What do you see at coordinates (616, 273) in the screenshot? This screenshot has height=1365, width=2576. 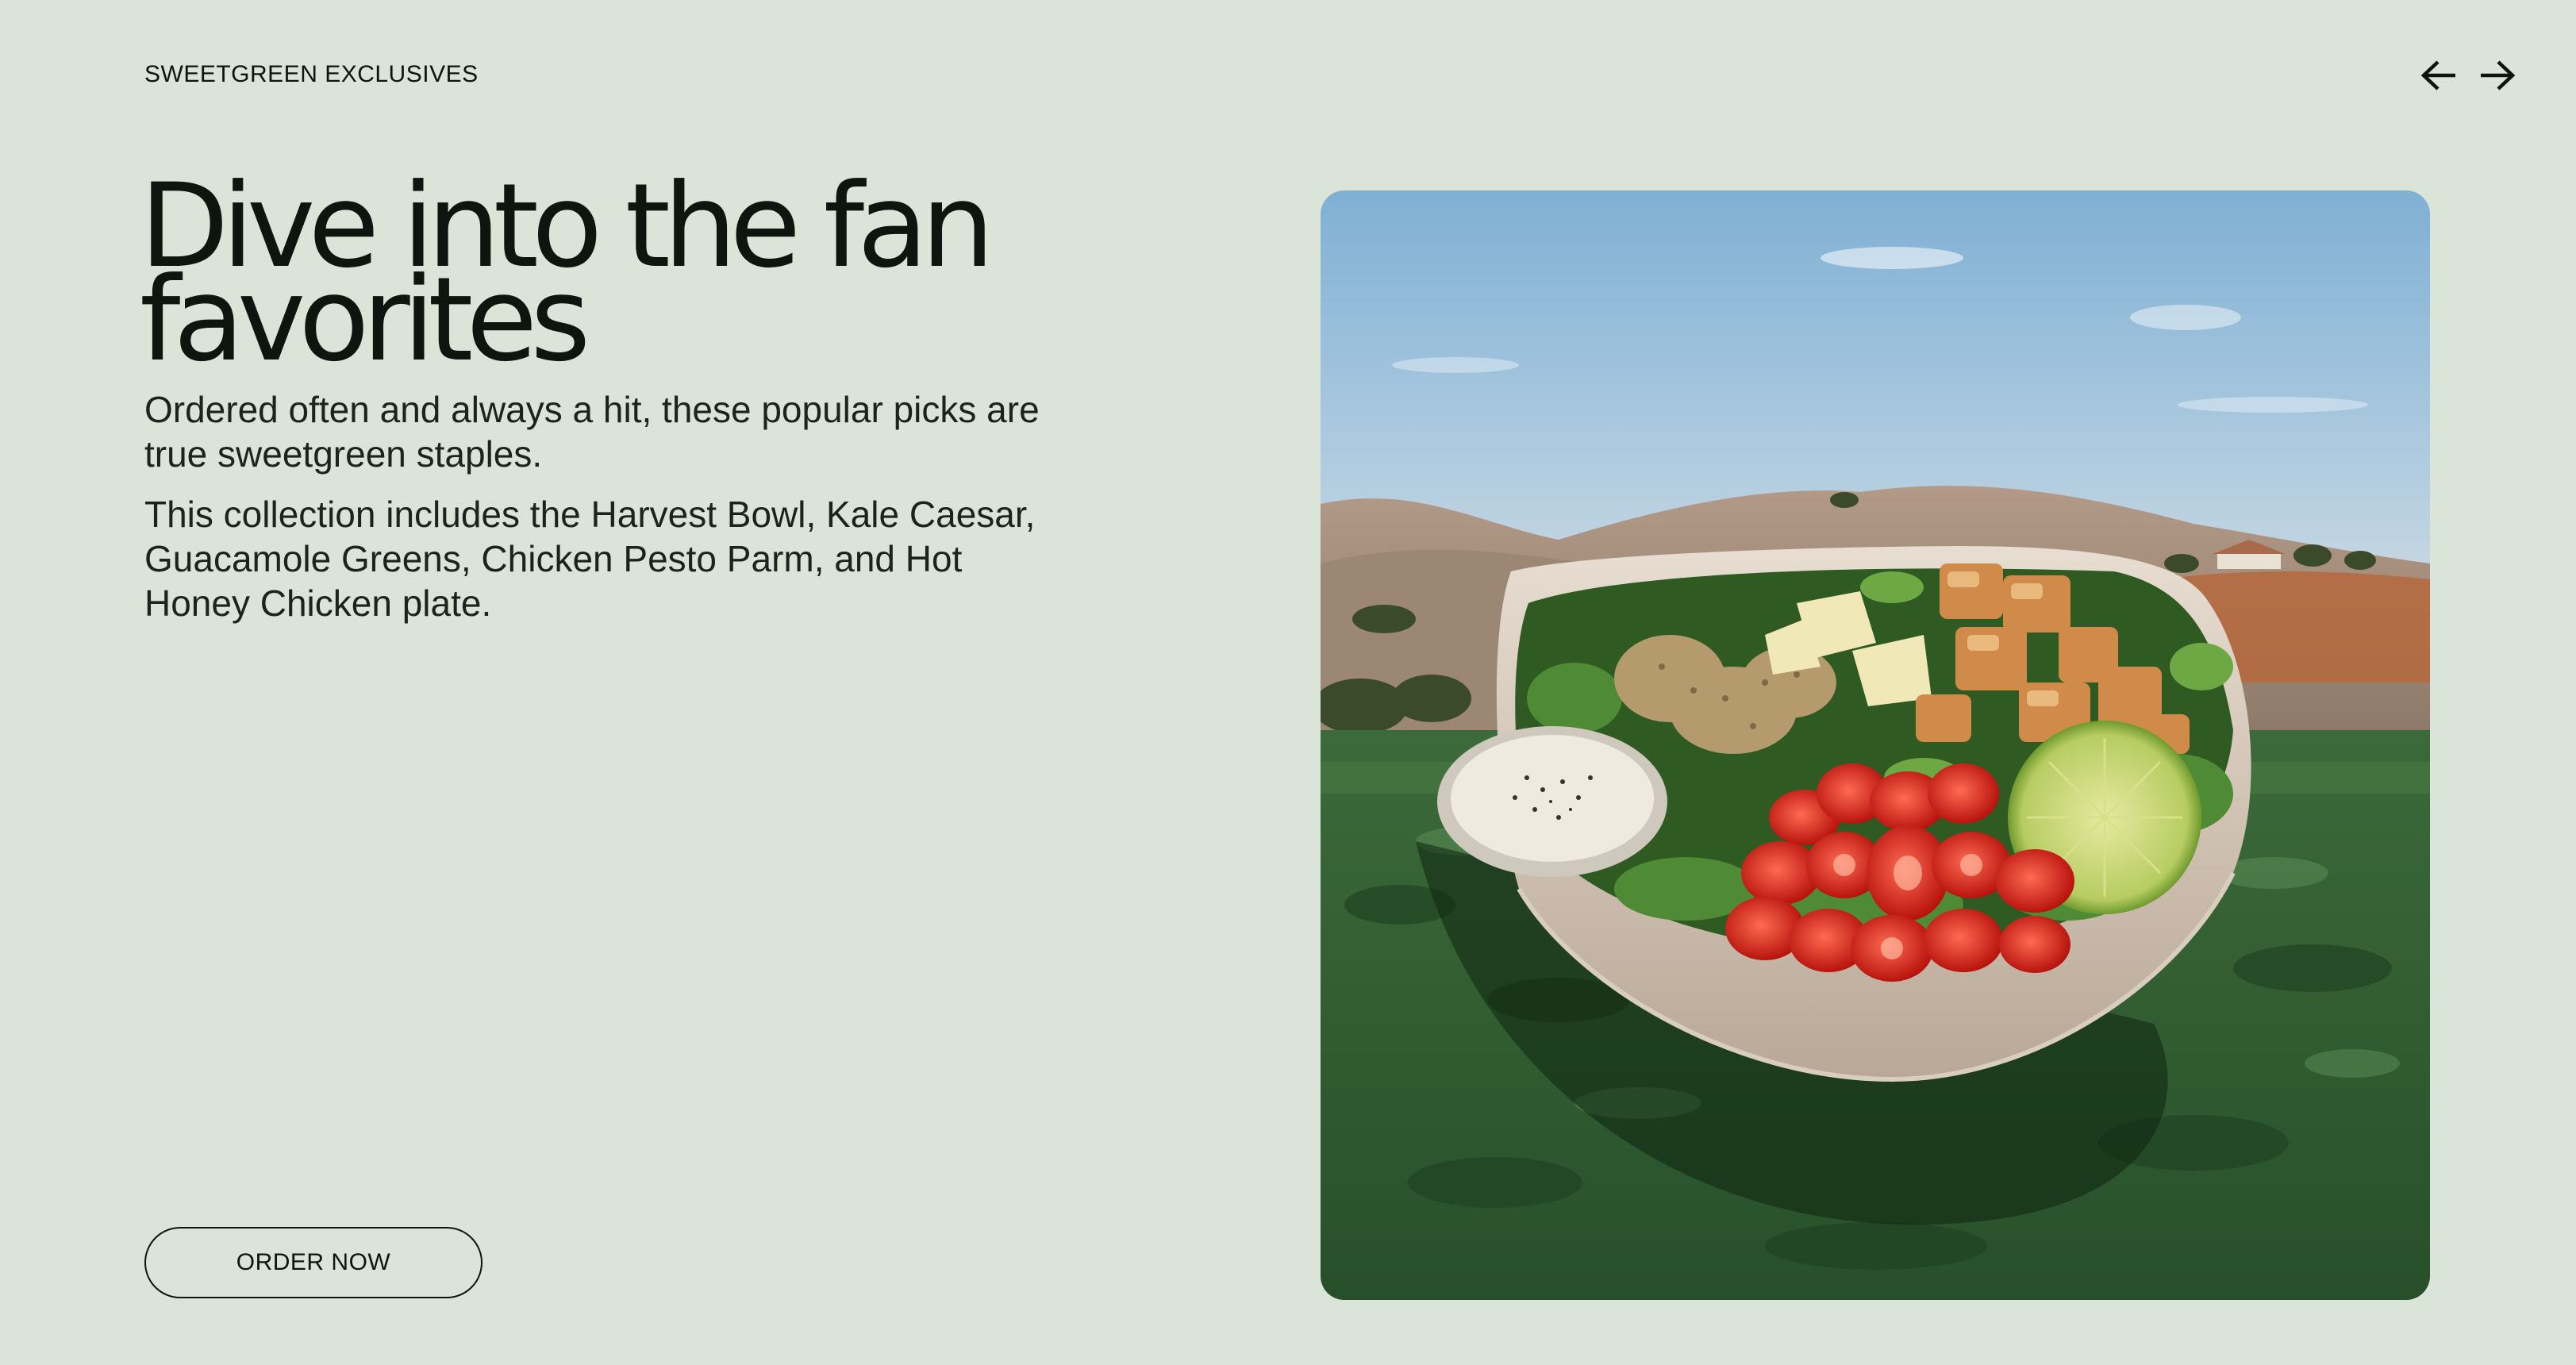 I see `page-title: Dive into the fan favorites` at bounding box center [616, 273].